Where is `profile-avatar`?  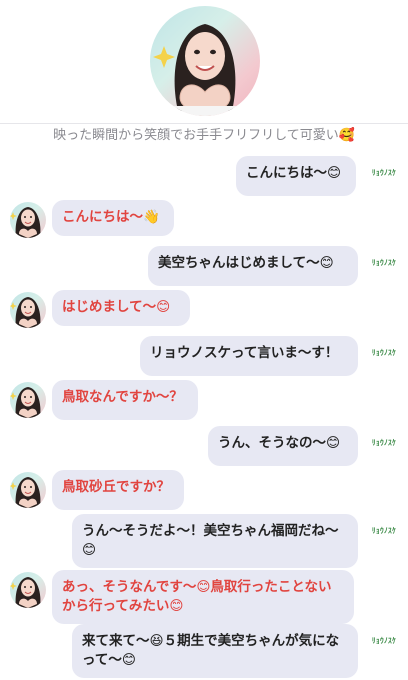 profile-avatar is located at coordinates (205, 61).